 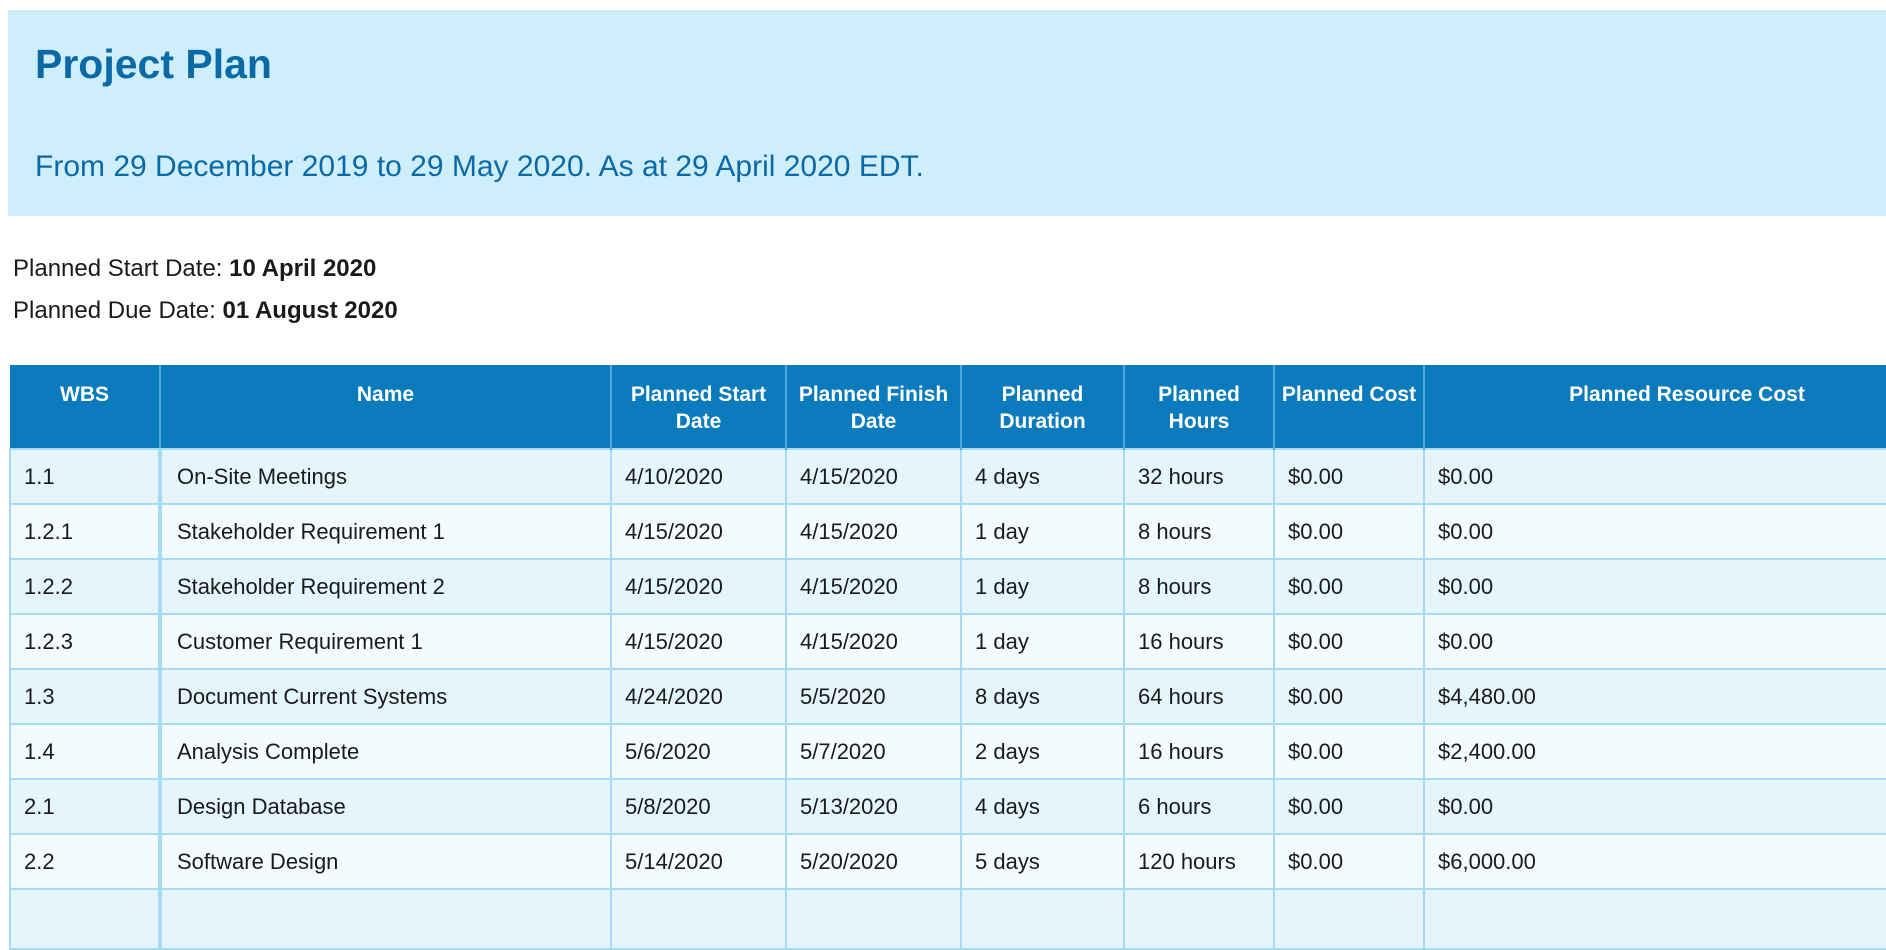 What do you see at coordinates (873, 751) in the screenshot?
I see `cell-planned-finish: 5/7/2020` at bounding box center [873, 751].